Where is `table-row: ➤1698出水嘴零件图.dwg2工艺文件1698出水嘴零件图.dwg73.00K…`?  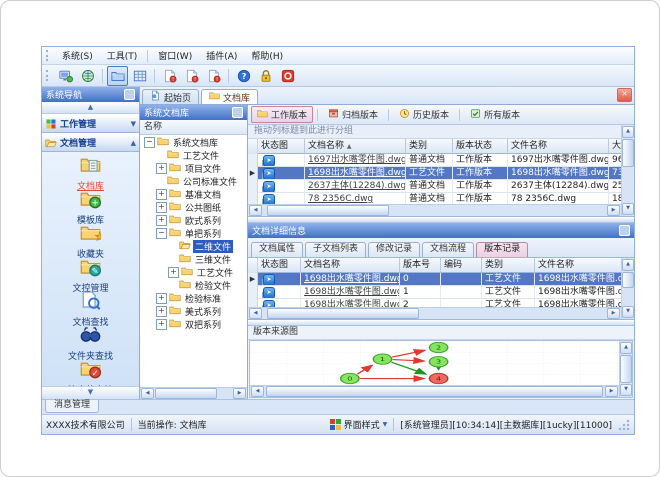
table-row: ➤1698出水嘴零件图.dwg2工艺文件1698出水嘴零件图.dwg73.00K… is located at coordinates (434, 303).